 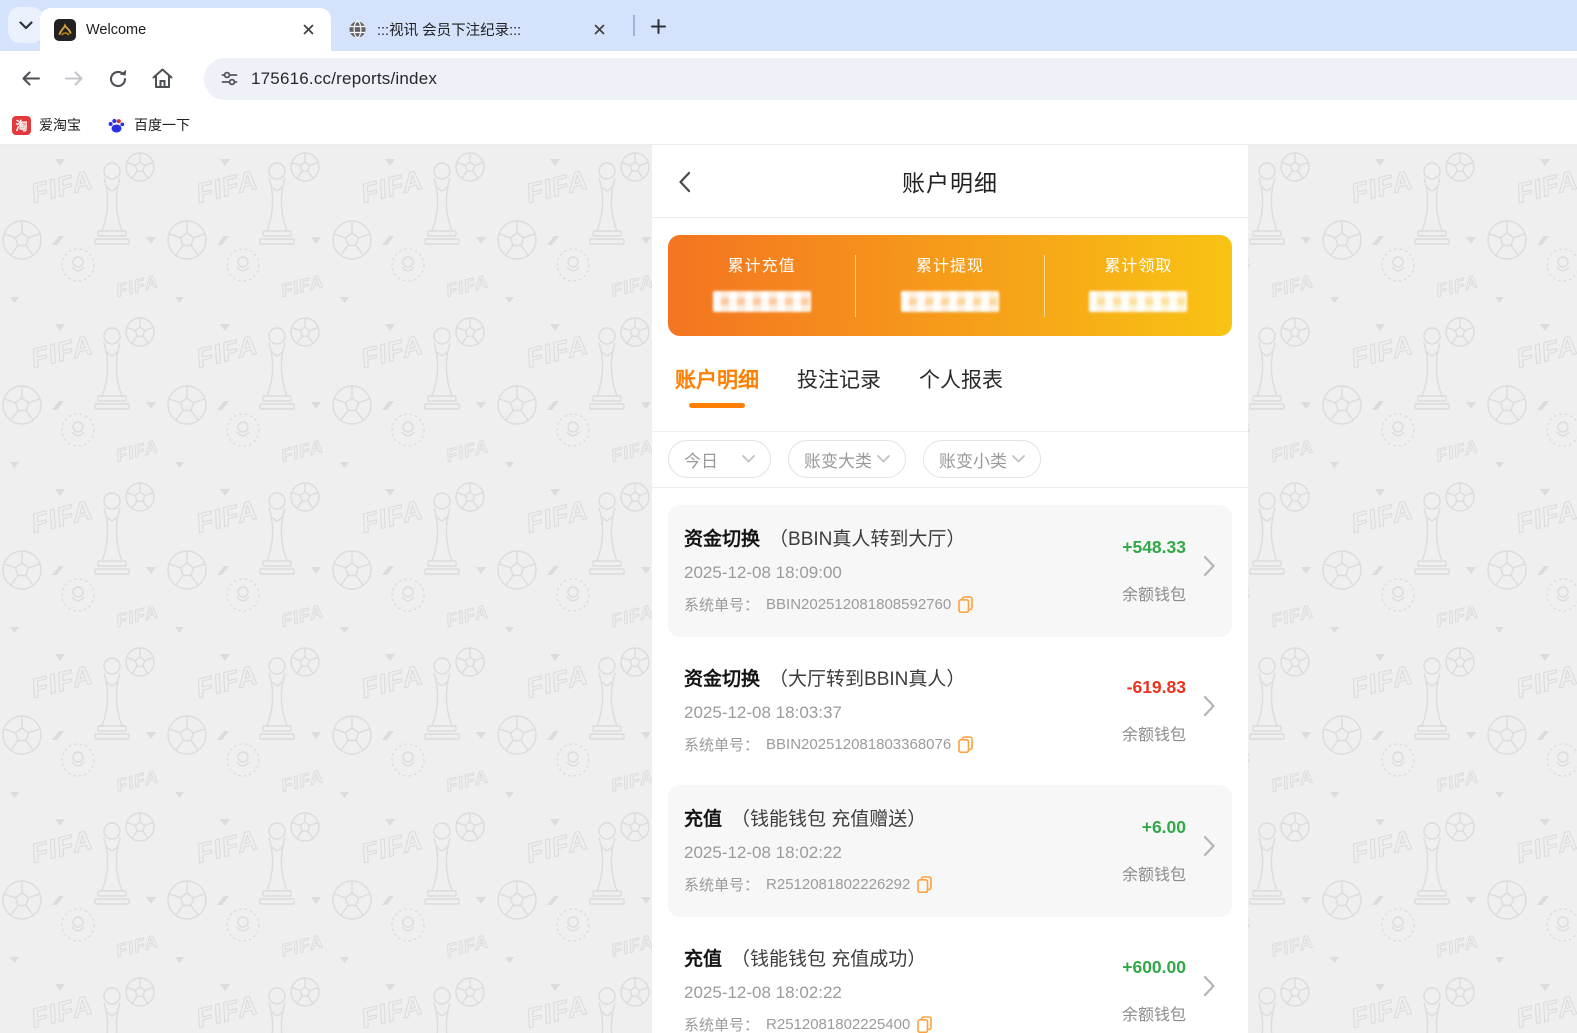 I want to click on baidu-paw-icon, so click(x=116, y=125).